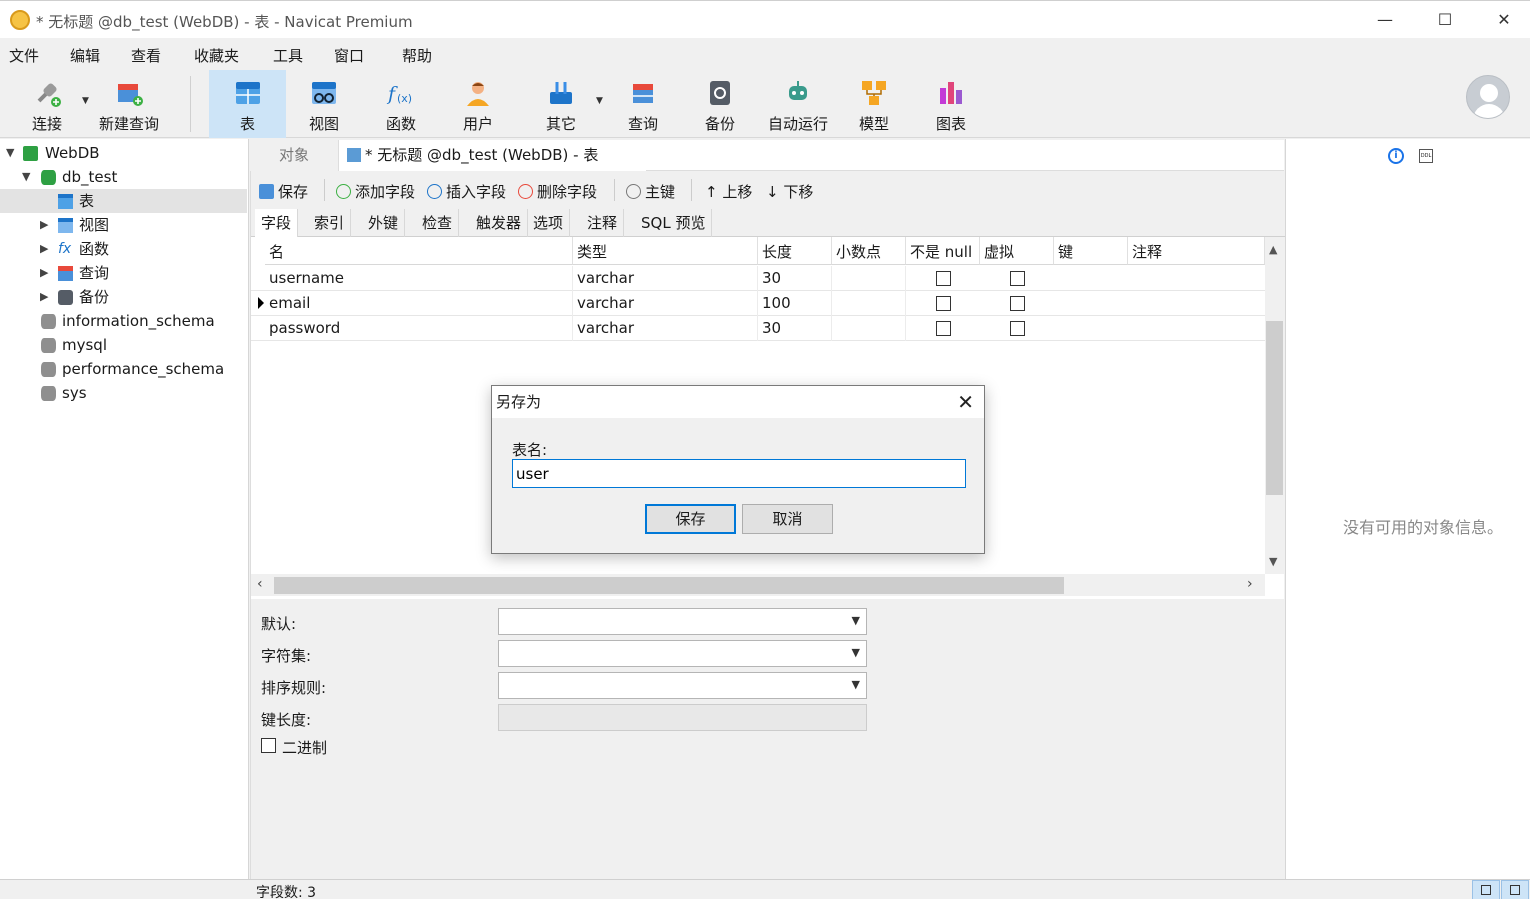 This screenshot has height=899, width=1530. I want to click on scroll-down-icon: ▼, so click(1273, 561).